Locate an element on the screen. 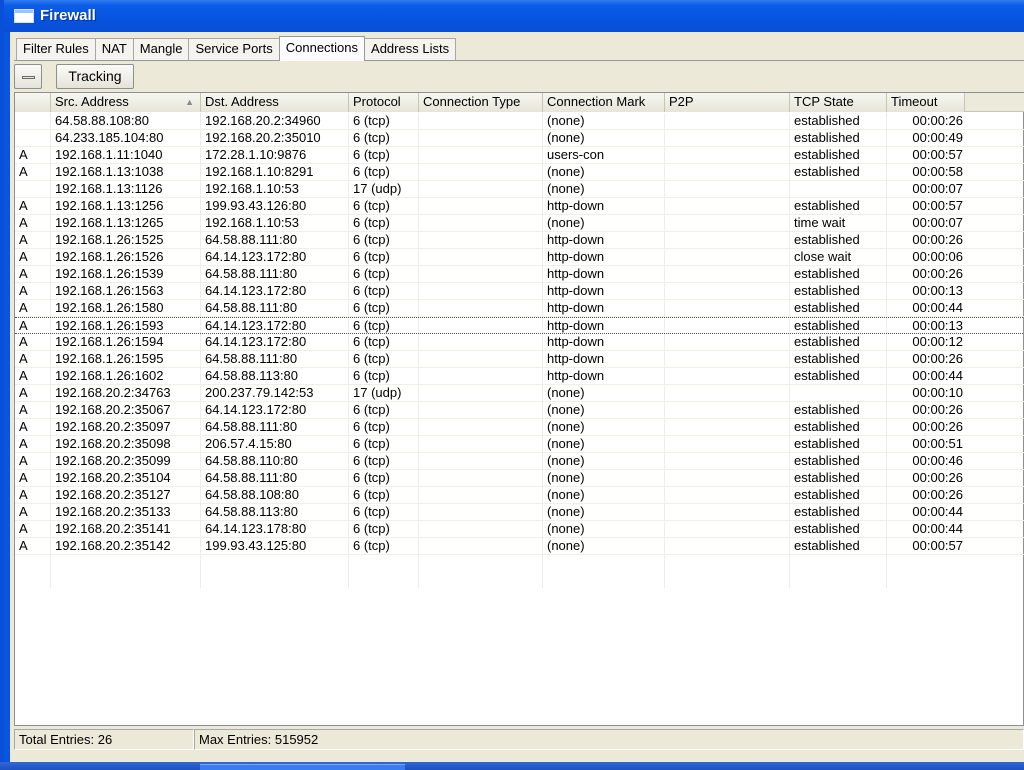 This screenshot has width=1024, height=770. status-bar: Total Entries: 26 Max Entries: 515952 is located at coordinates (519, 739).